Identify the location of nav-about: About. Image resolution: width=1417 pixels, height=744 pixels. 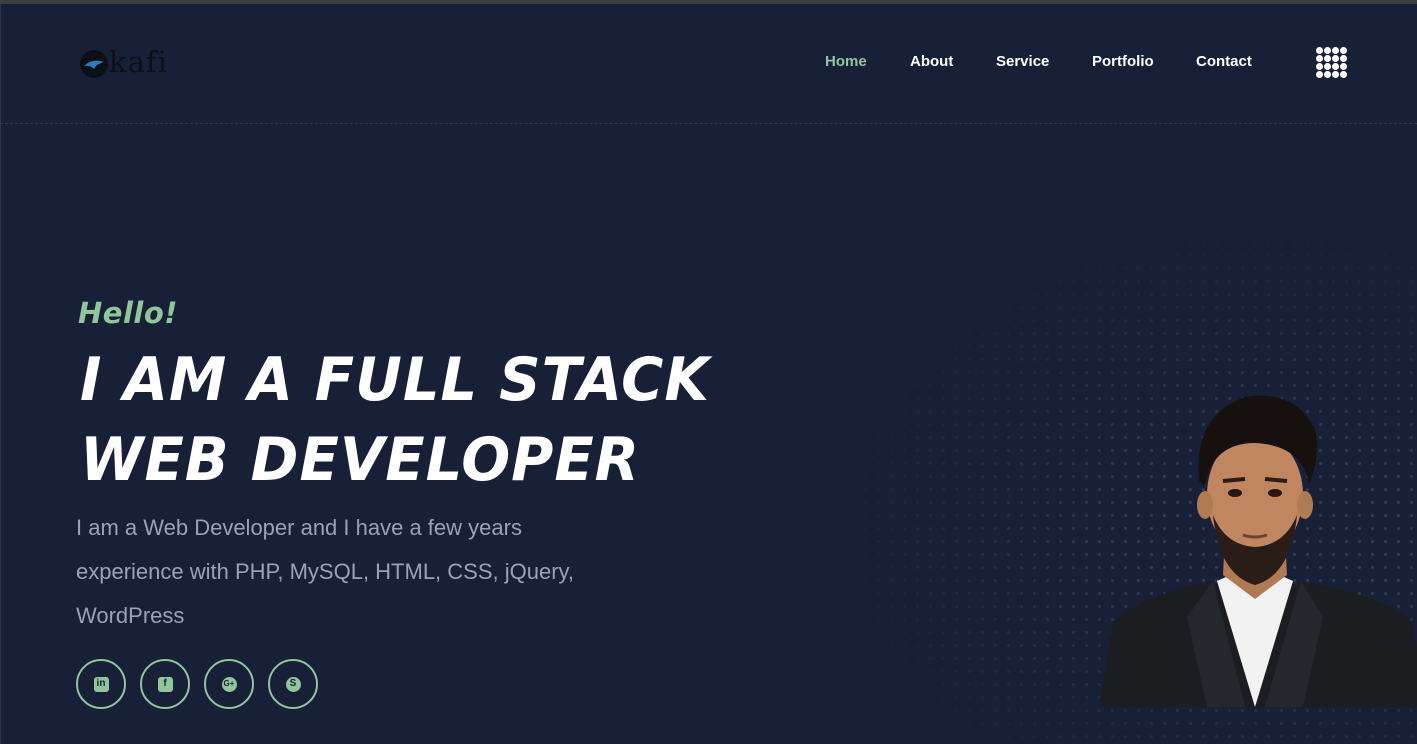
(931, 62).